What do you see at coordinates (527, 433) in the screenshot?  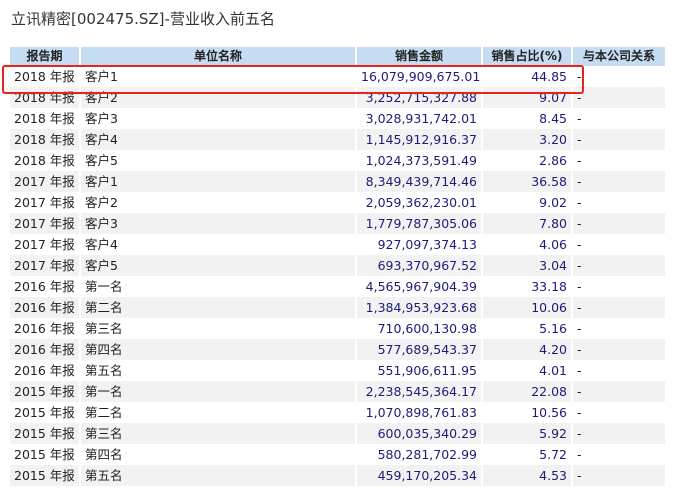 I see `pct-cell: 5.92` at bounding box center [527, 433].